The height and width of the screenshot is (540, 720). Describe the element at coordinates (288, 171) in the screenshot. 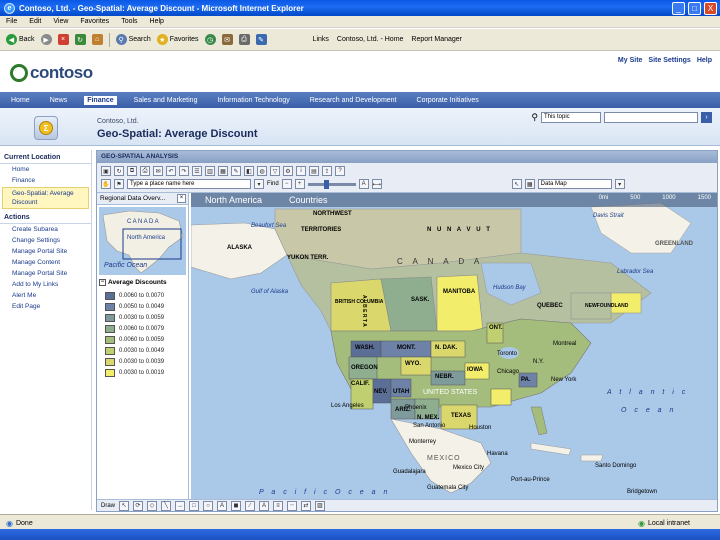

I see `options-icon: ⚙` at that location.